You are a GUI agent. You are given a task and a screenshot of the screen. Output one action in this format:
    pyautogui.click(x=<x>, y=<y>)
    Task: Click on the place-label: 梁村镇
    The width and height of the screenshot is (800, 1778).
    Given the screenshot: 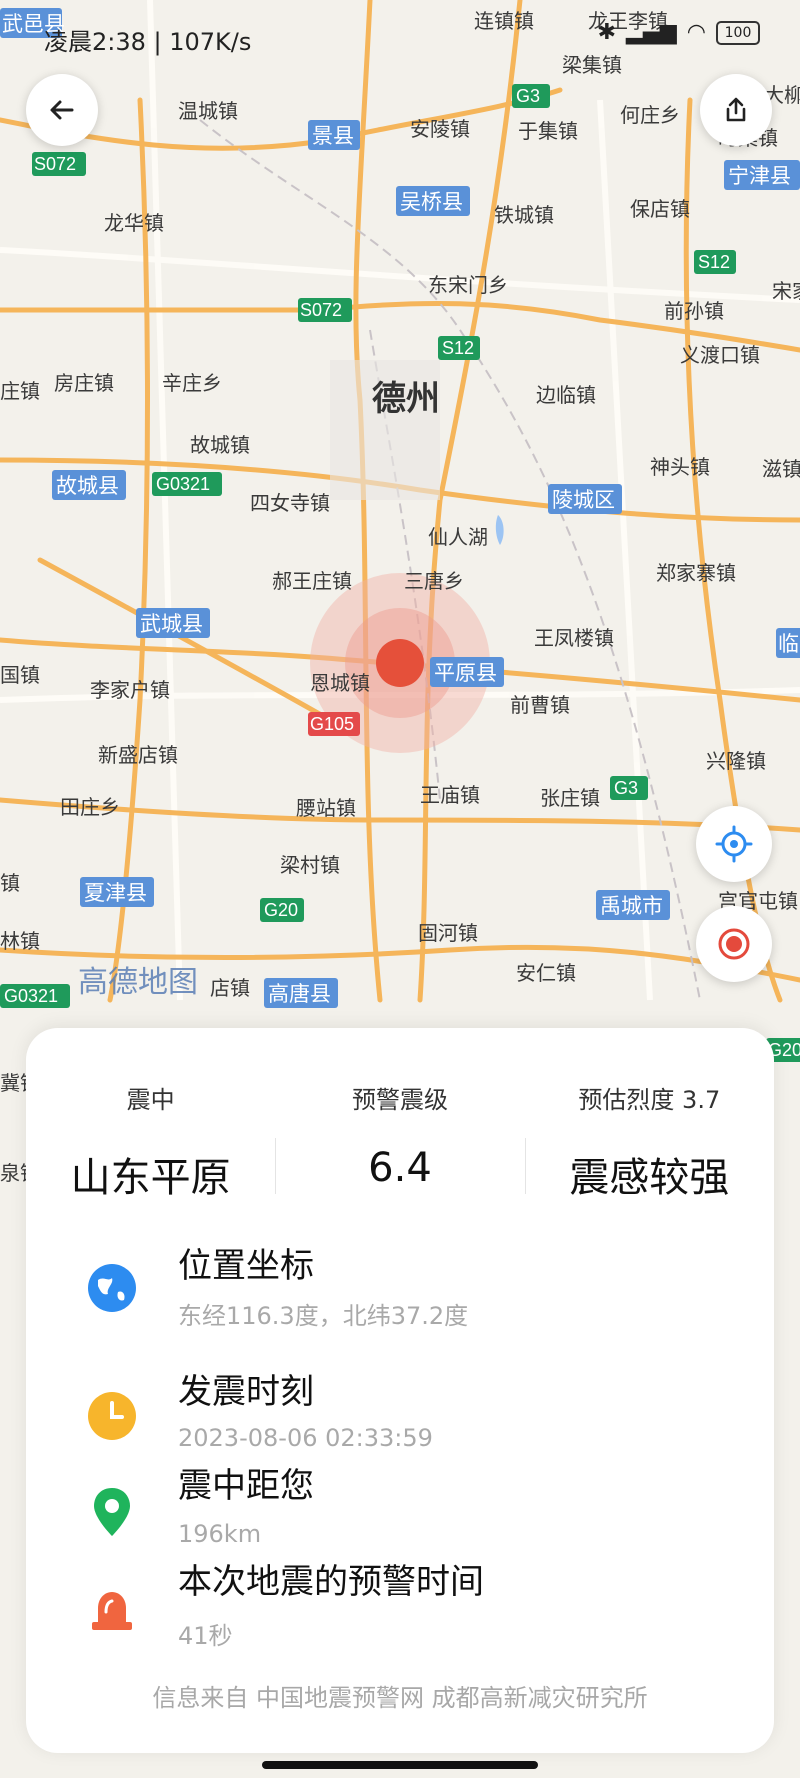 What is the action you would take?
    pyautogui.click(x=310, y=865)
    